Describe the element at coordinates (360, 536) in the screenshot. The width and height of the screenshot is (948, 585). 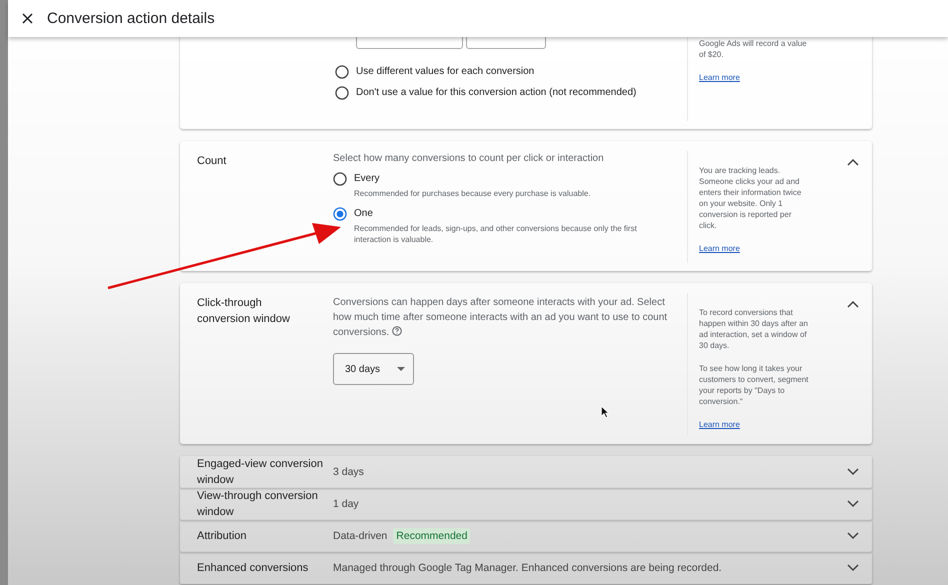
I see `setting-value: Data-driven` at that location.